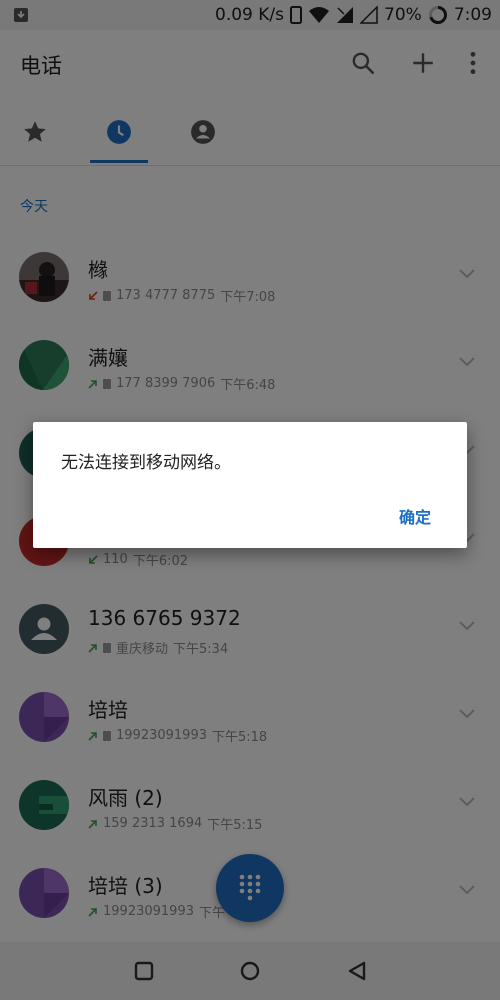 The width and height of the screenshot is (500, 1000). What do you see at coordinates (250, 485) in the screenshot?
I see `alert-dialog: 无法连接到移动网络。 确定` at bounding box center [250, 485].